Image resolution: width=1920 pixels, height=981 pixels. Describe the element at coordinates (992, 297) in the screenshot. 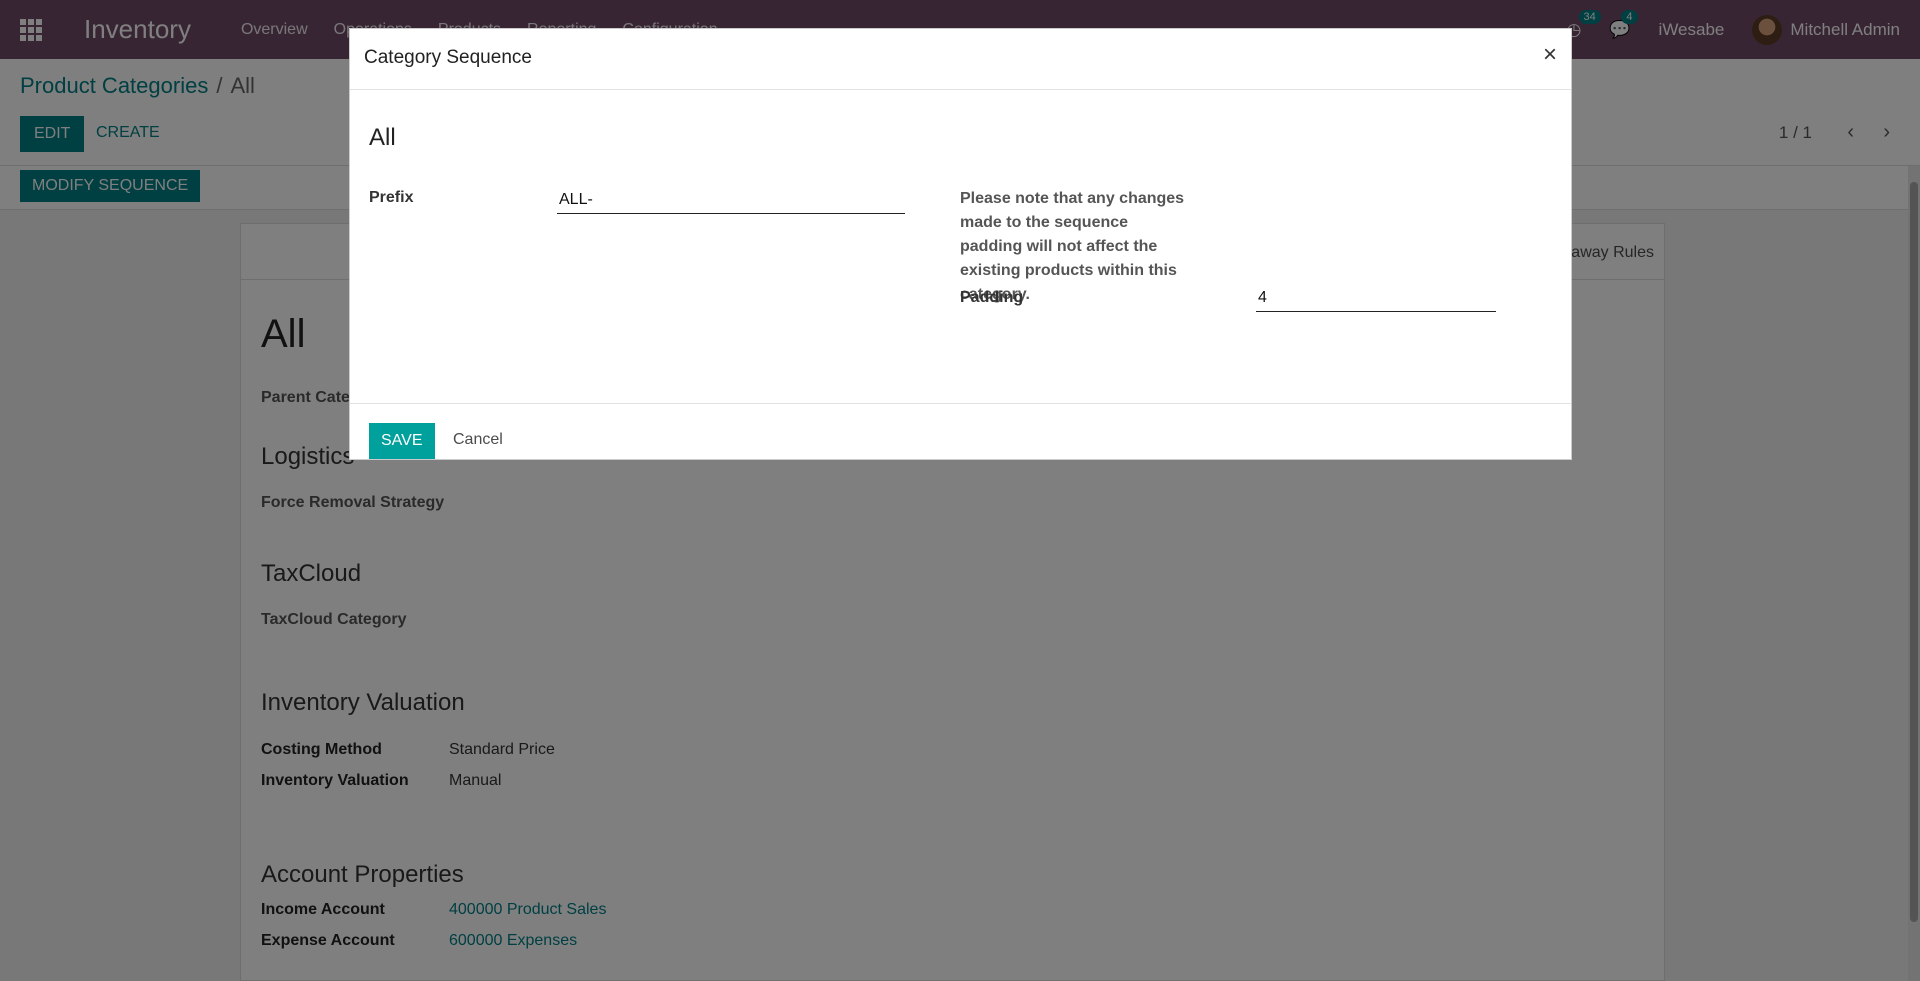

I see `padding-label: Padding` at that location.